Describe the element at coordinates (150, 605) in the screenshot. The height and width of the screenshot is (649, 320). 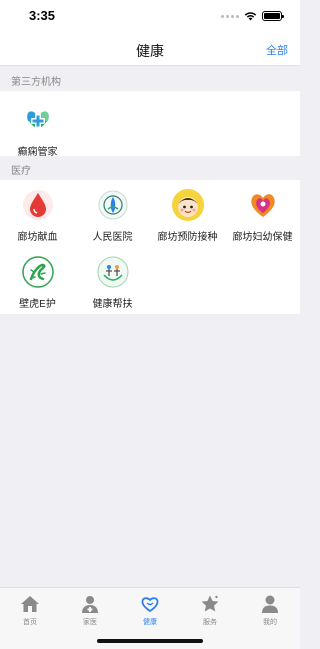
I see `heart-icon` at that location.